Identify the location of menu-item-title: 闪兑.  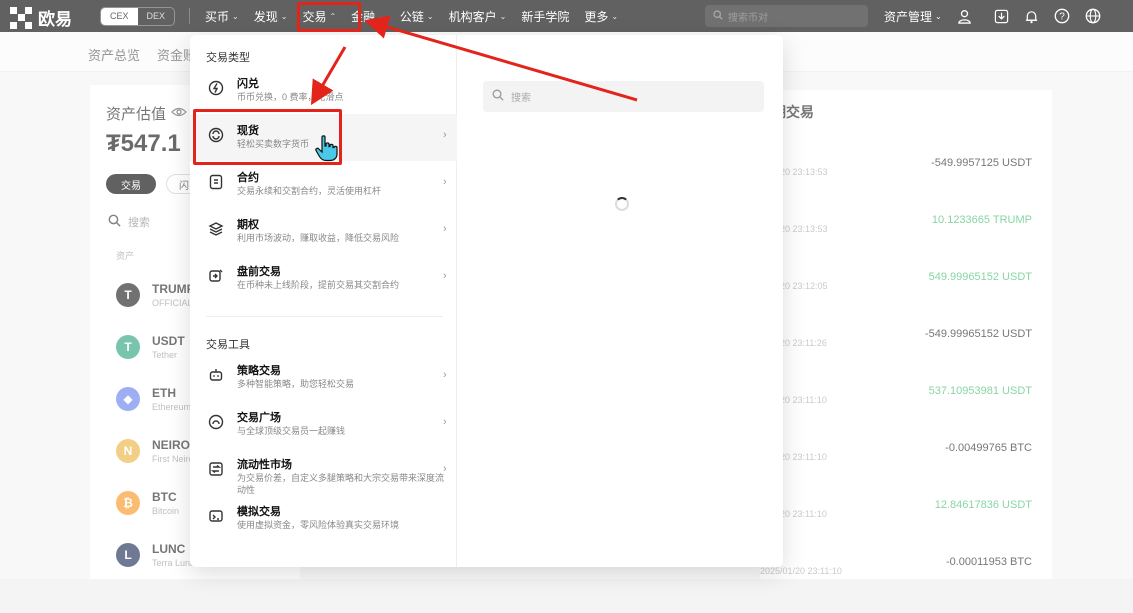
(248, 84).